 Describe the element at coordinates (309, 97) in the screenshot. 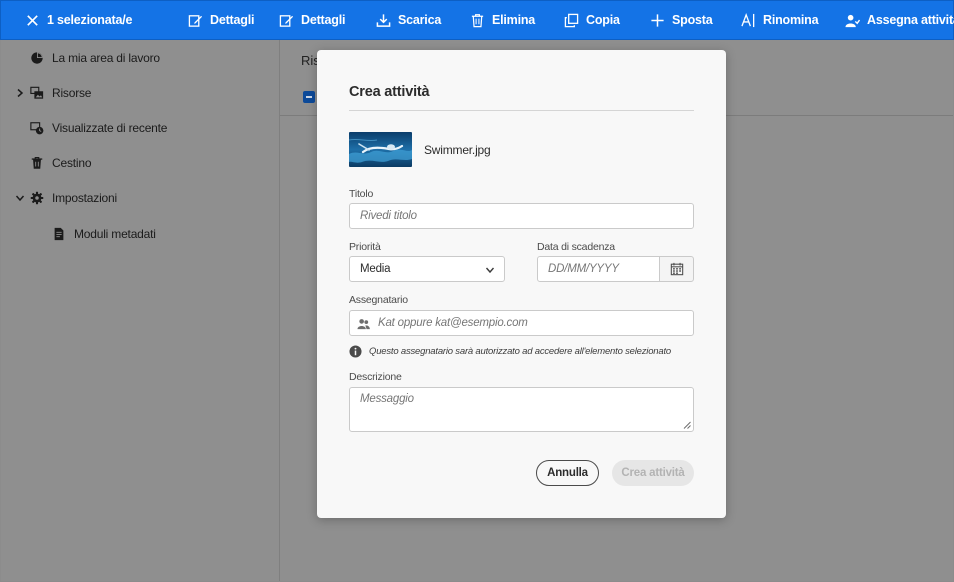

I see `select-all-checkbox` at that location.